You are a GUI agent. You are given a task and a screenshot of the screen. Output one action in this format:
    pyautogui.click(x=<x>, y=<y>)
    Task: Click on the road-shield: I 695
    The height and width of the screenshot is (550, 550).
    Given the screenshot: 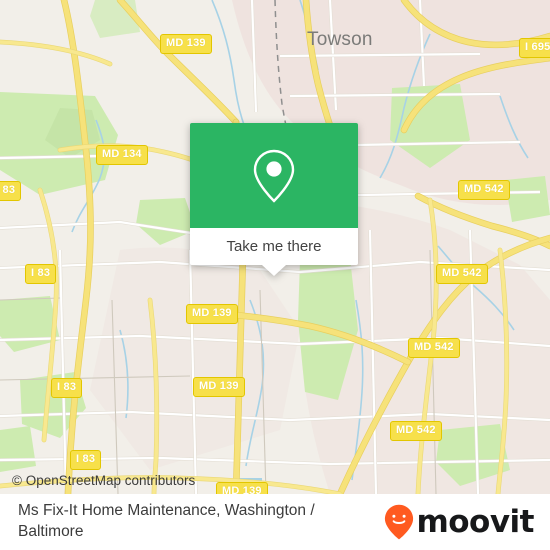 What is the action you would take?
    pyautogui.click(x=534, y=48)
    